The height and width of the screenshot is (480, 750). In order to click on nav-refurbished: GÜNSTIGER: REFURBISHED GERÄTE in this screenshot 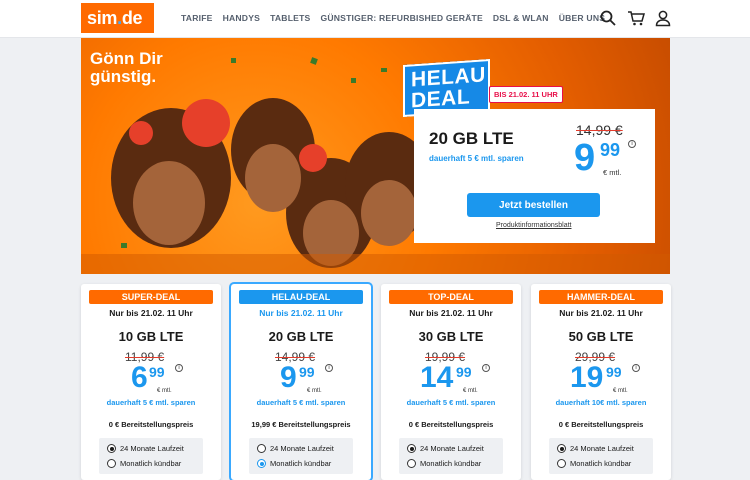, I will do `click(401, 18)`.